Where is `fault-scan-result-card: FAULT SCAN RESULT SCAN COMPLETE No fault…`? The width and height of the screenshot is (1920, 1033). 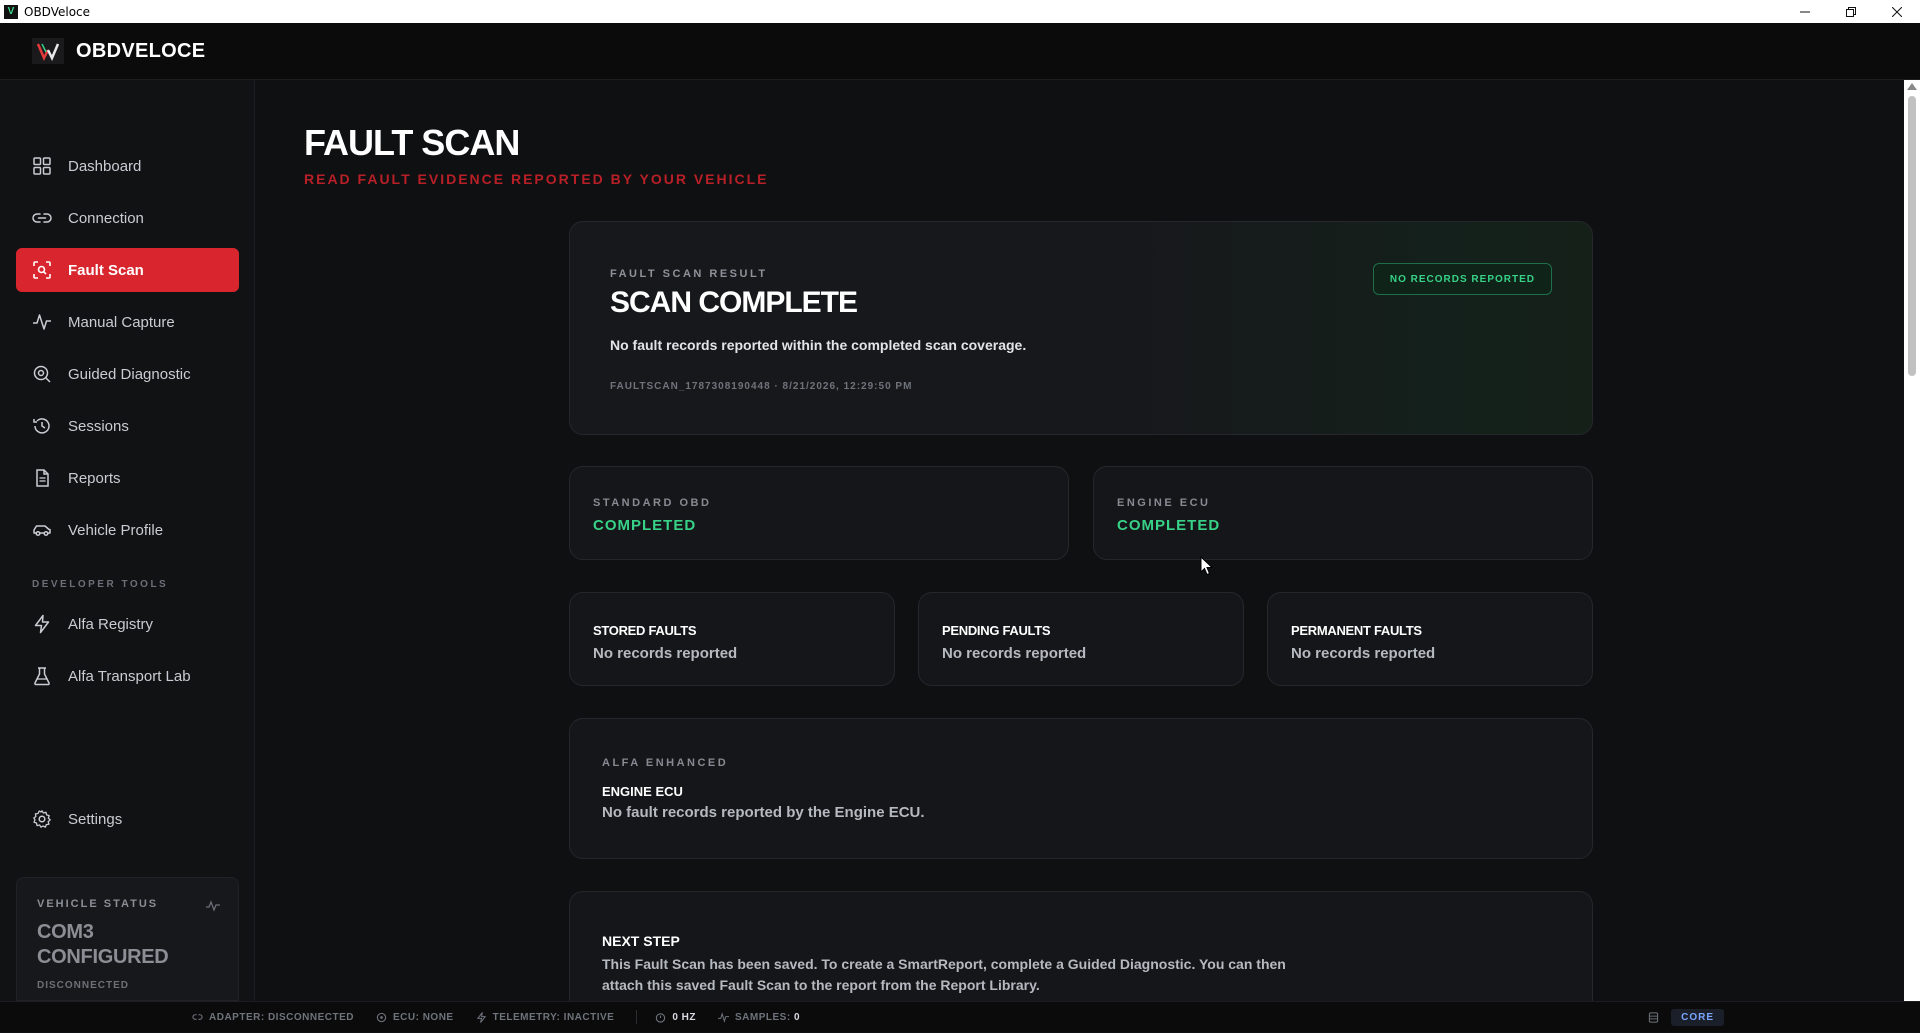 fault-scan-result-card: FAULT SCAN RESULT SCAN COMPLETE No fault… is located at coordinates (1081, 328).